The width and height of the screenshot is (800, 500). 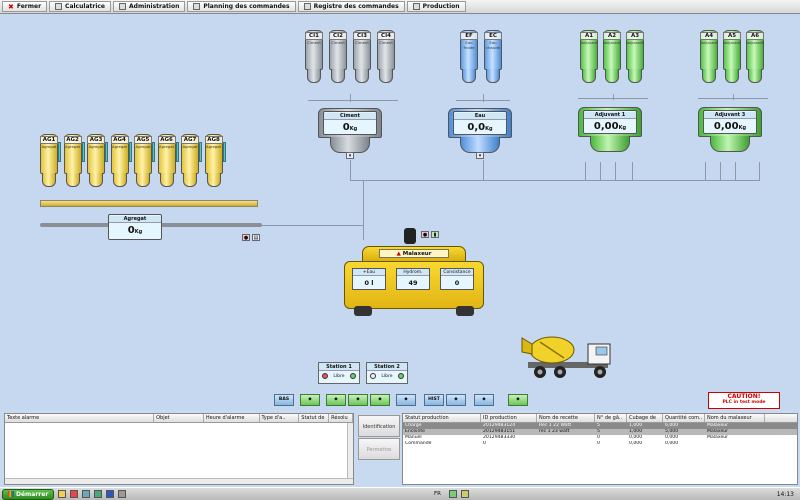 I want to click on table-row: Commandé 0 0 0,000 0,000, so click(x=600, y=444).